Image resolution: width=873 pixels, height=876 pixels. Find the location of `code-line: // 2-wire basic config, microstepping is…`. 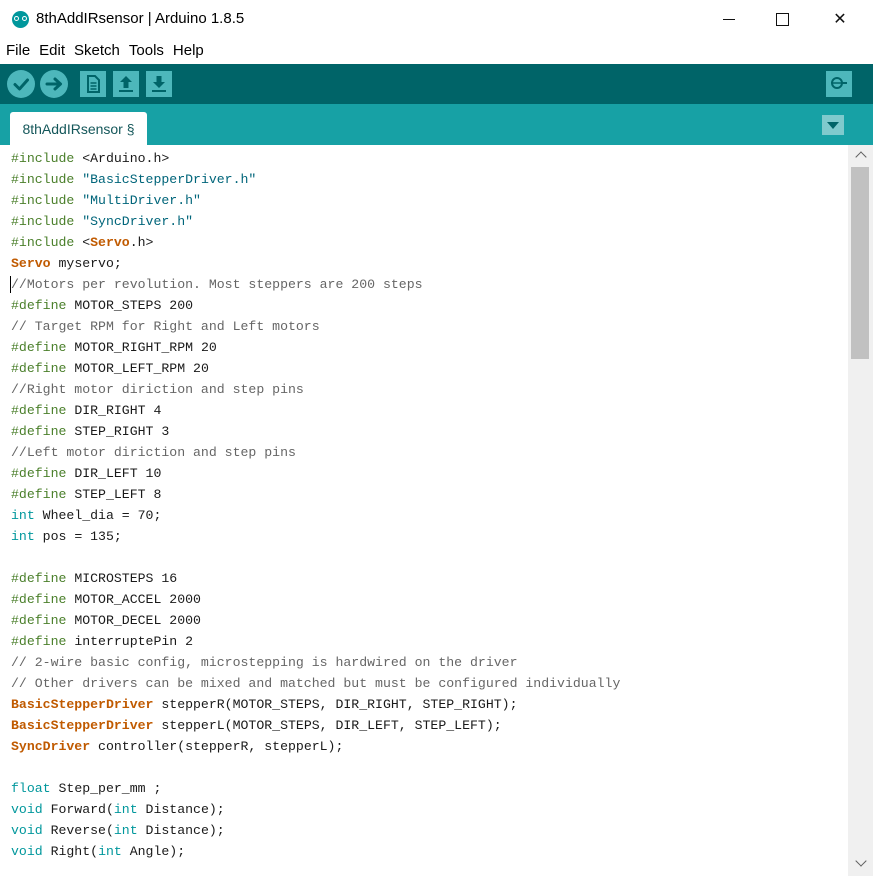

code-line: // 2-wire basic config, microstepping is… is located at coordinates (315, 662).